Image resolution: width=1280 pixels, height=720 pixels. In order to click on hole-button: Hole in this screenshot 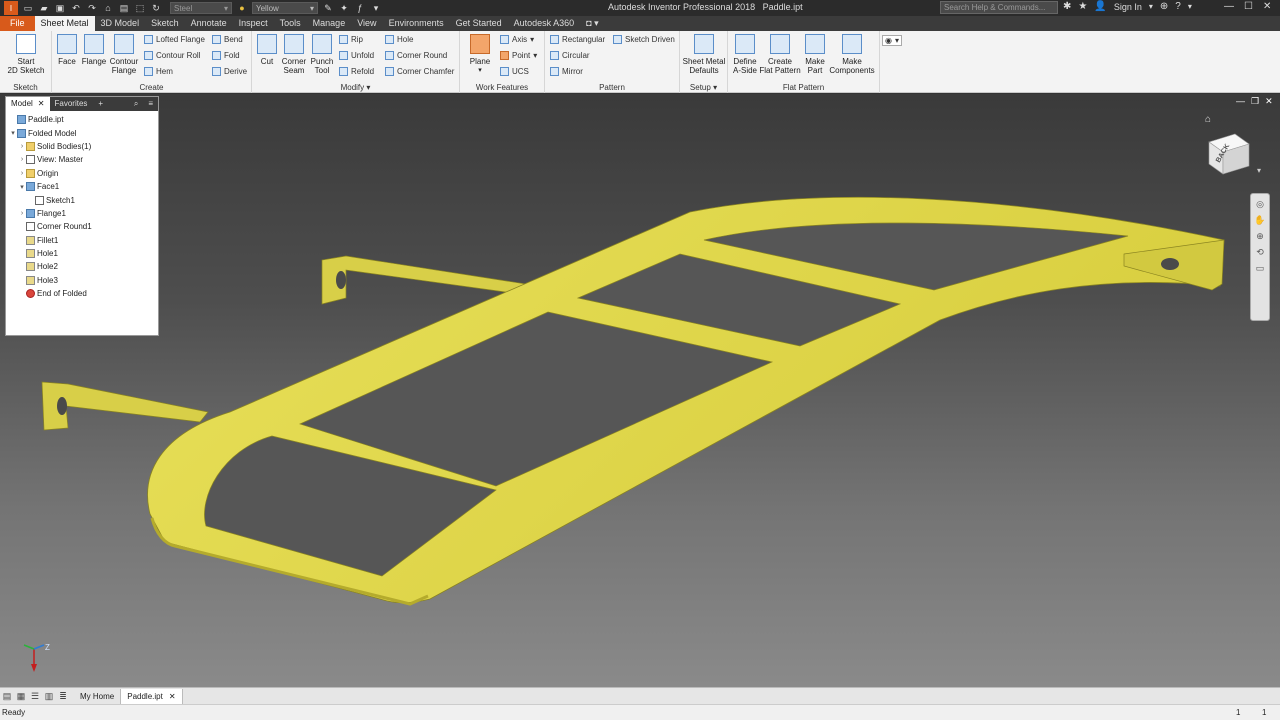, I will do `click(399, 39)`.